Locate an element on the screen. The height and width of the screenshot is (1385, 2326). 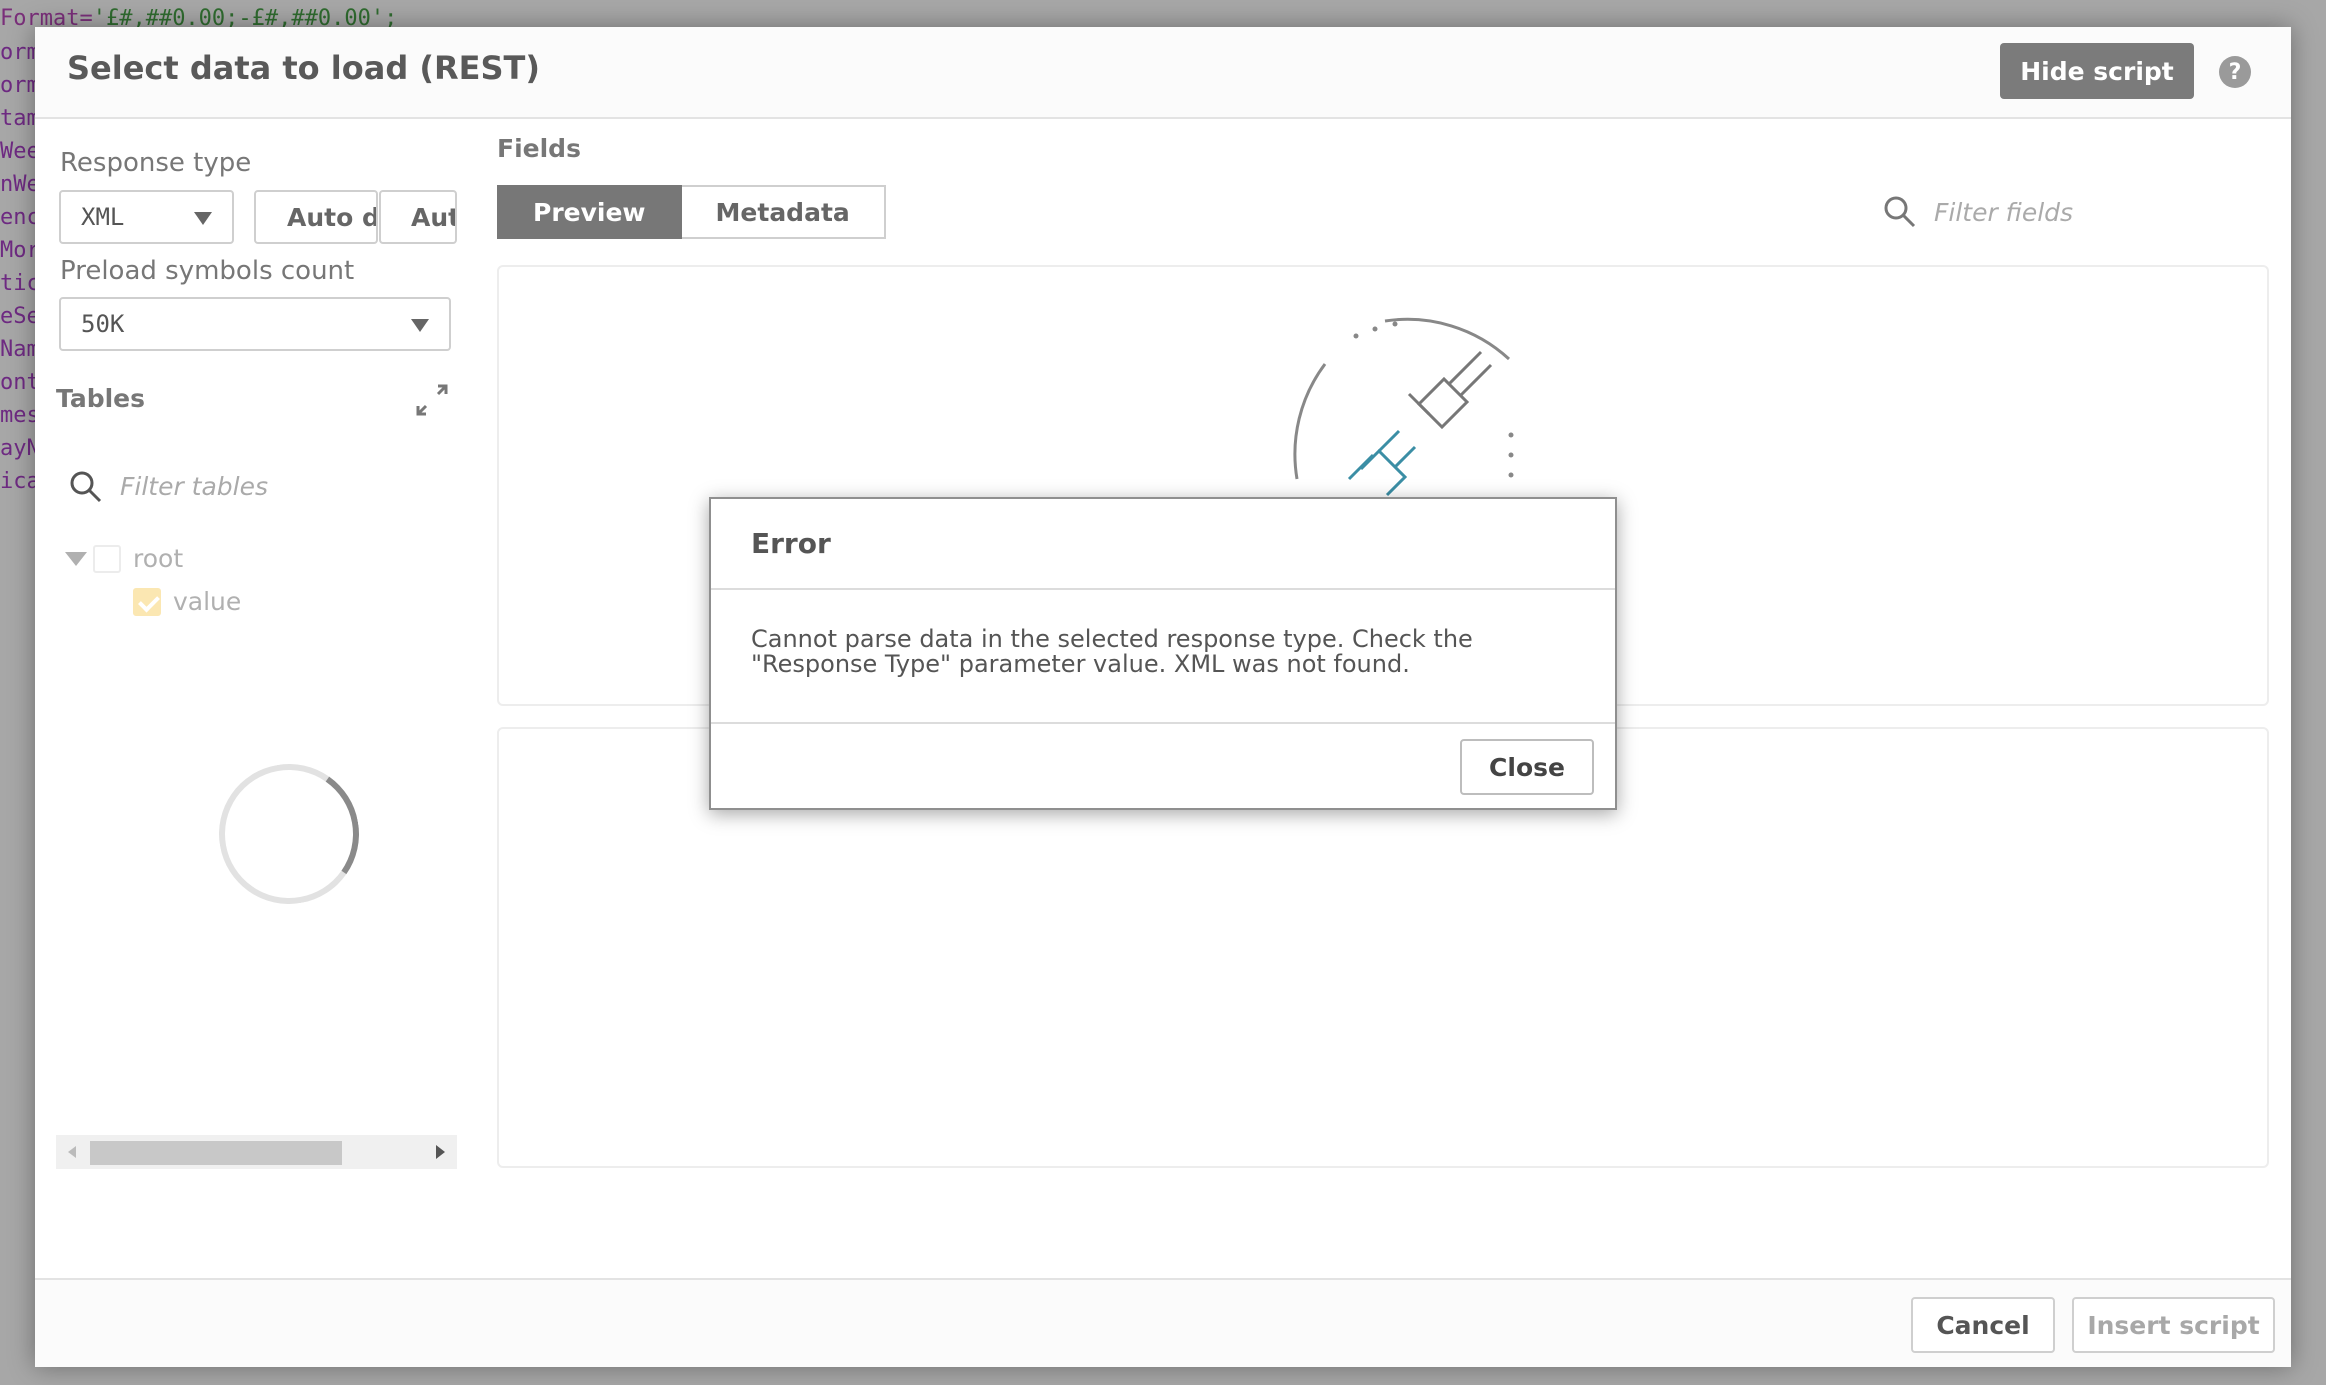
expand-icon is located at coordinates (432, 400).